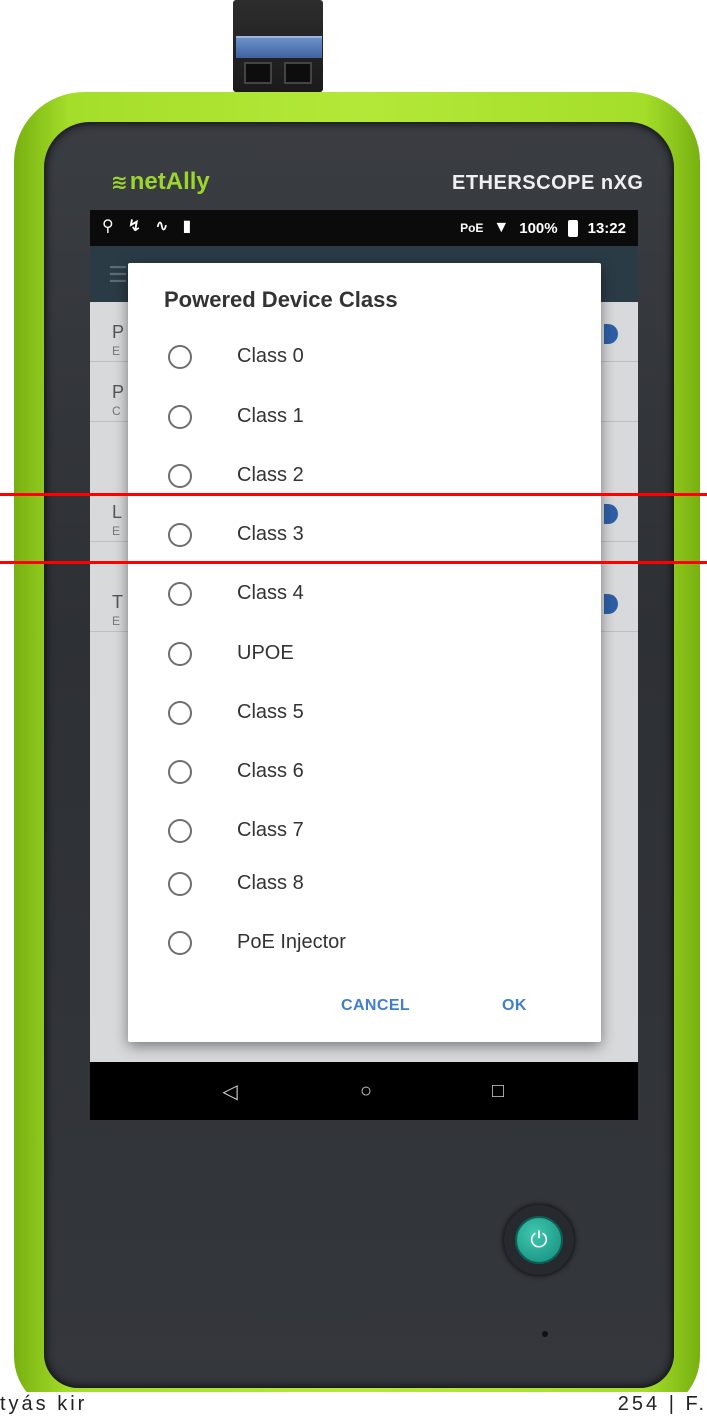  Describe the element at coordinates (258, 73) in the screenshot. I see `sfp-port-left` at that location.